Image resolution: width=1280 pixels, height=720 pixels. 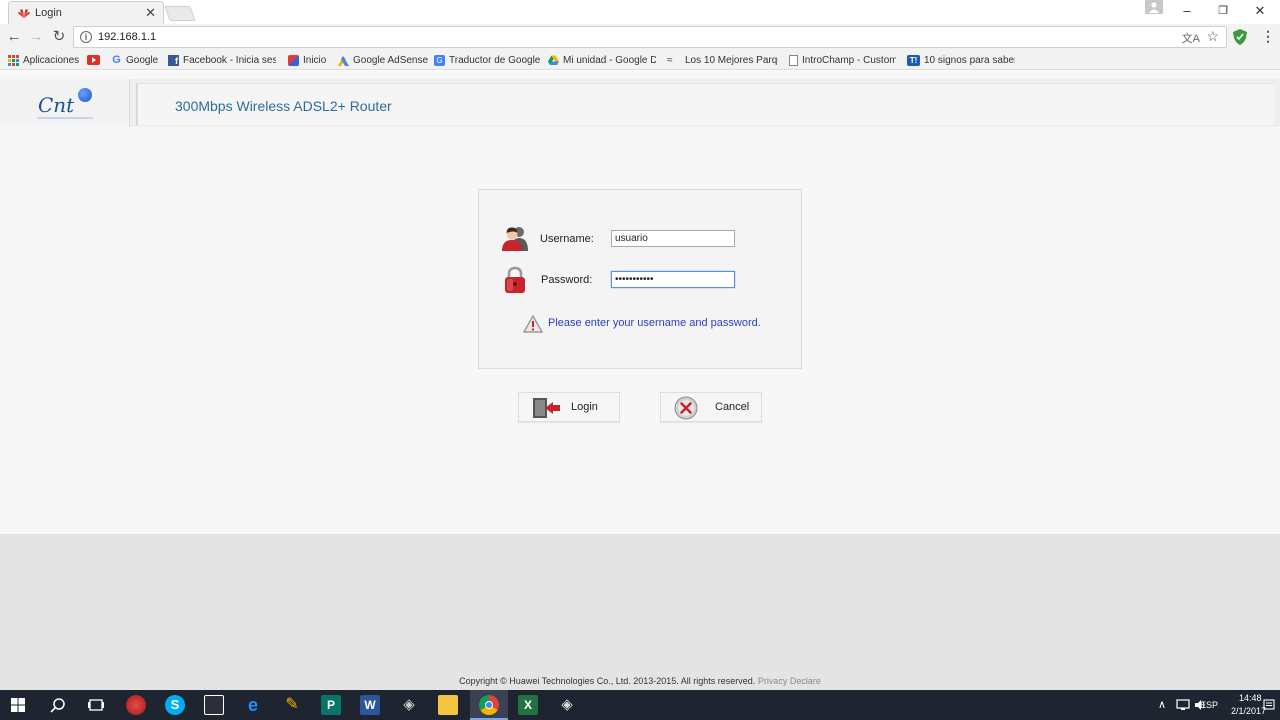 What do you see at coordinates (150, 13) in the screenshot?
I see `tab-close-icon: ✕` at bounding box center [150, 13].